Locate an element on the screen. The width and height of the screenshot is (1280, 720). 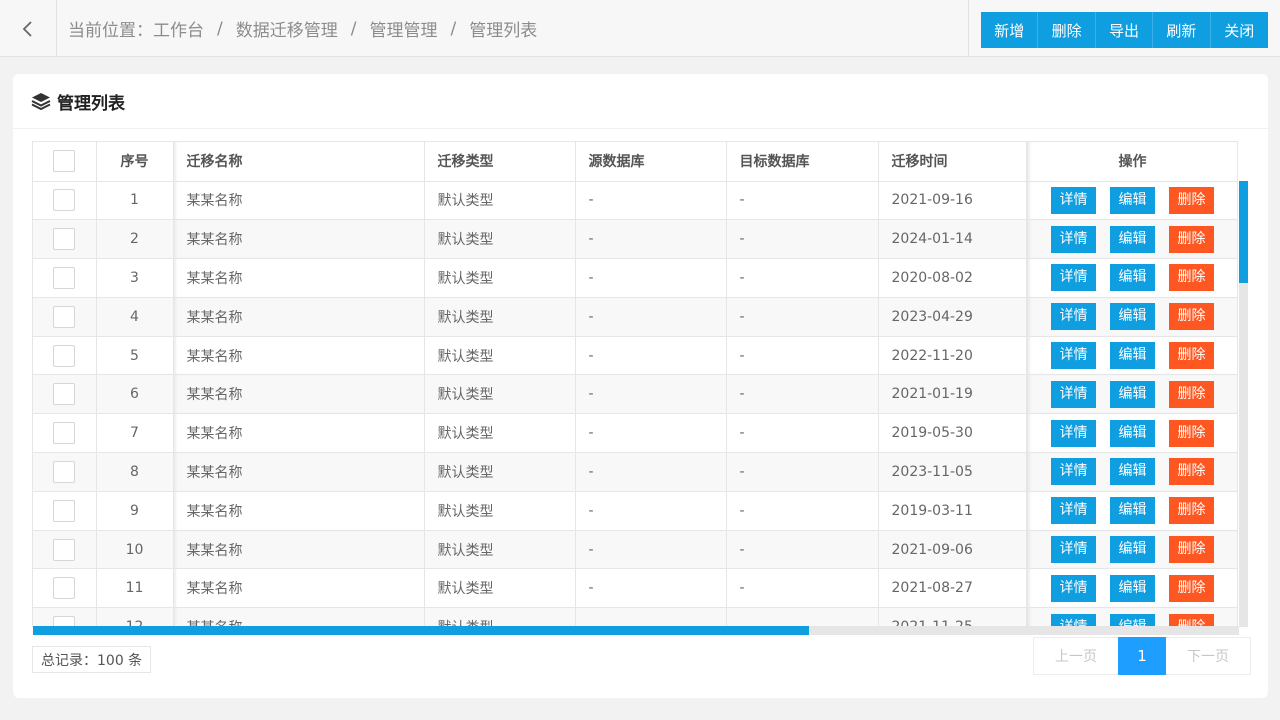
row-index: 11 is located at coordinates (135, 588).